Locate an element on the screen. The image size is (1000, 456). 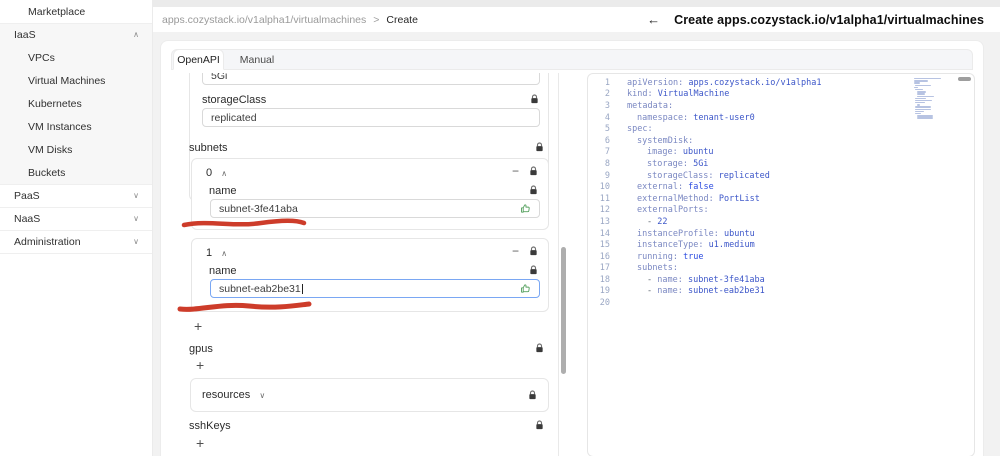
subnet-1-index-label: 1 is located at coordinates (209, 253).